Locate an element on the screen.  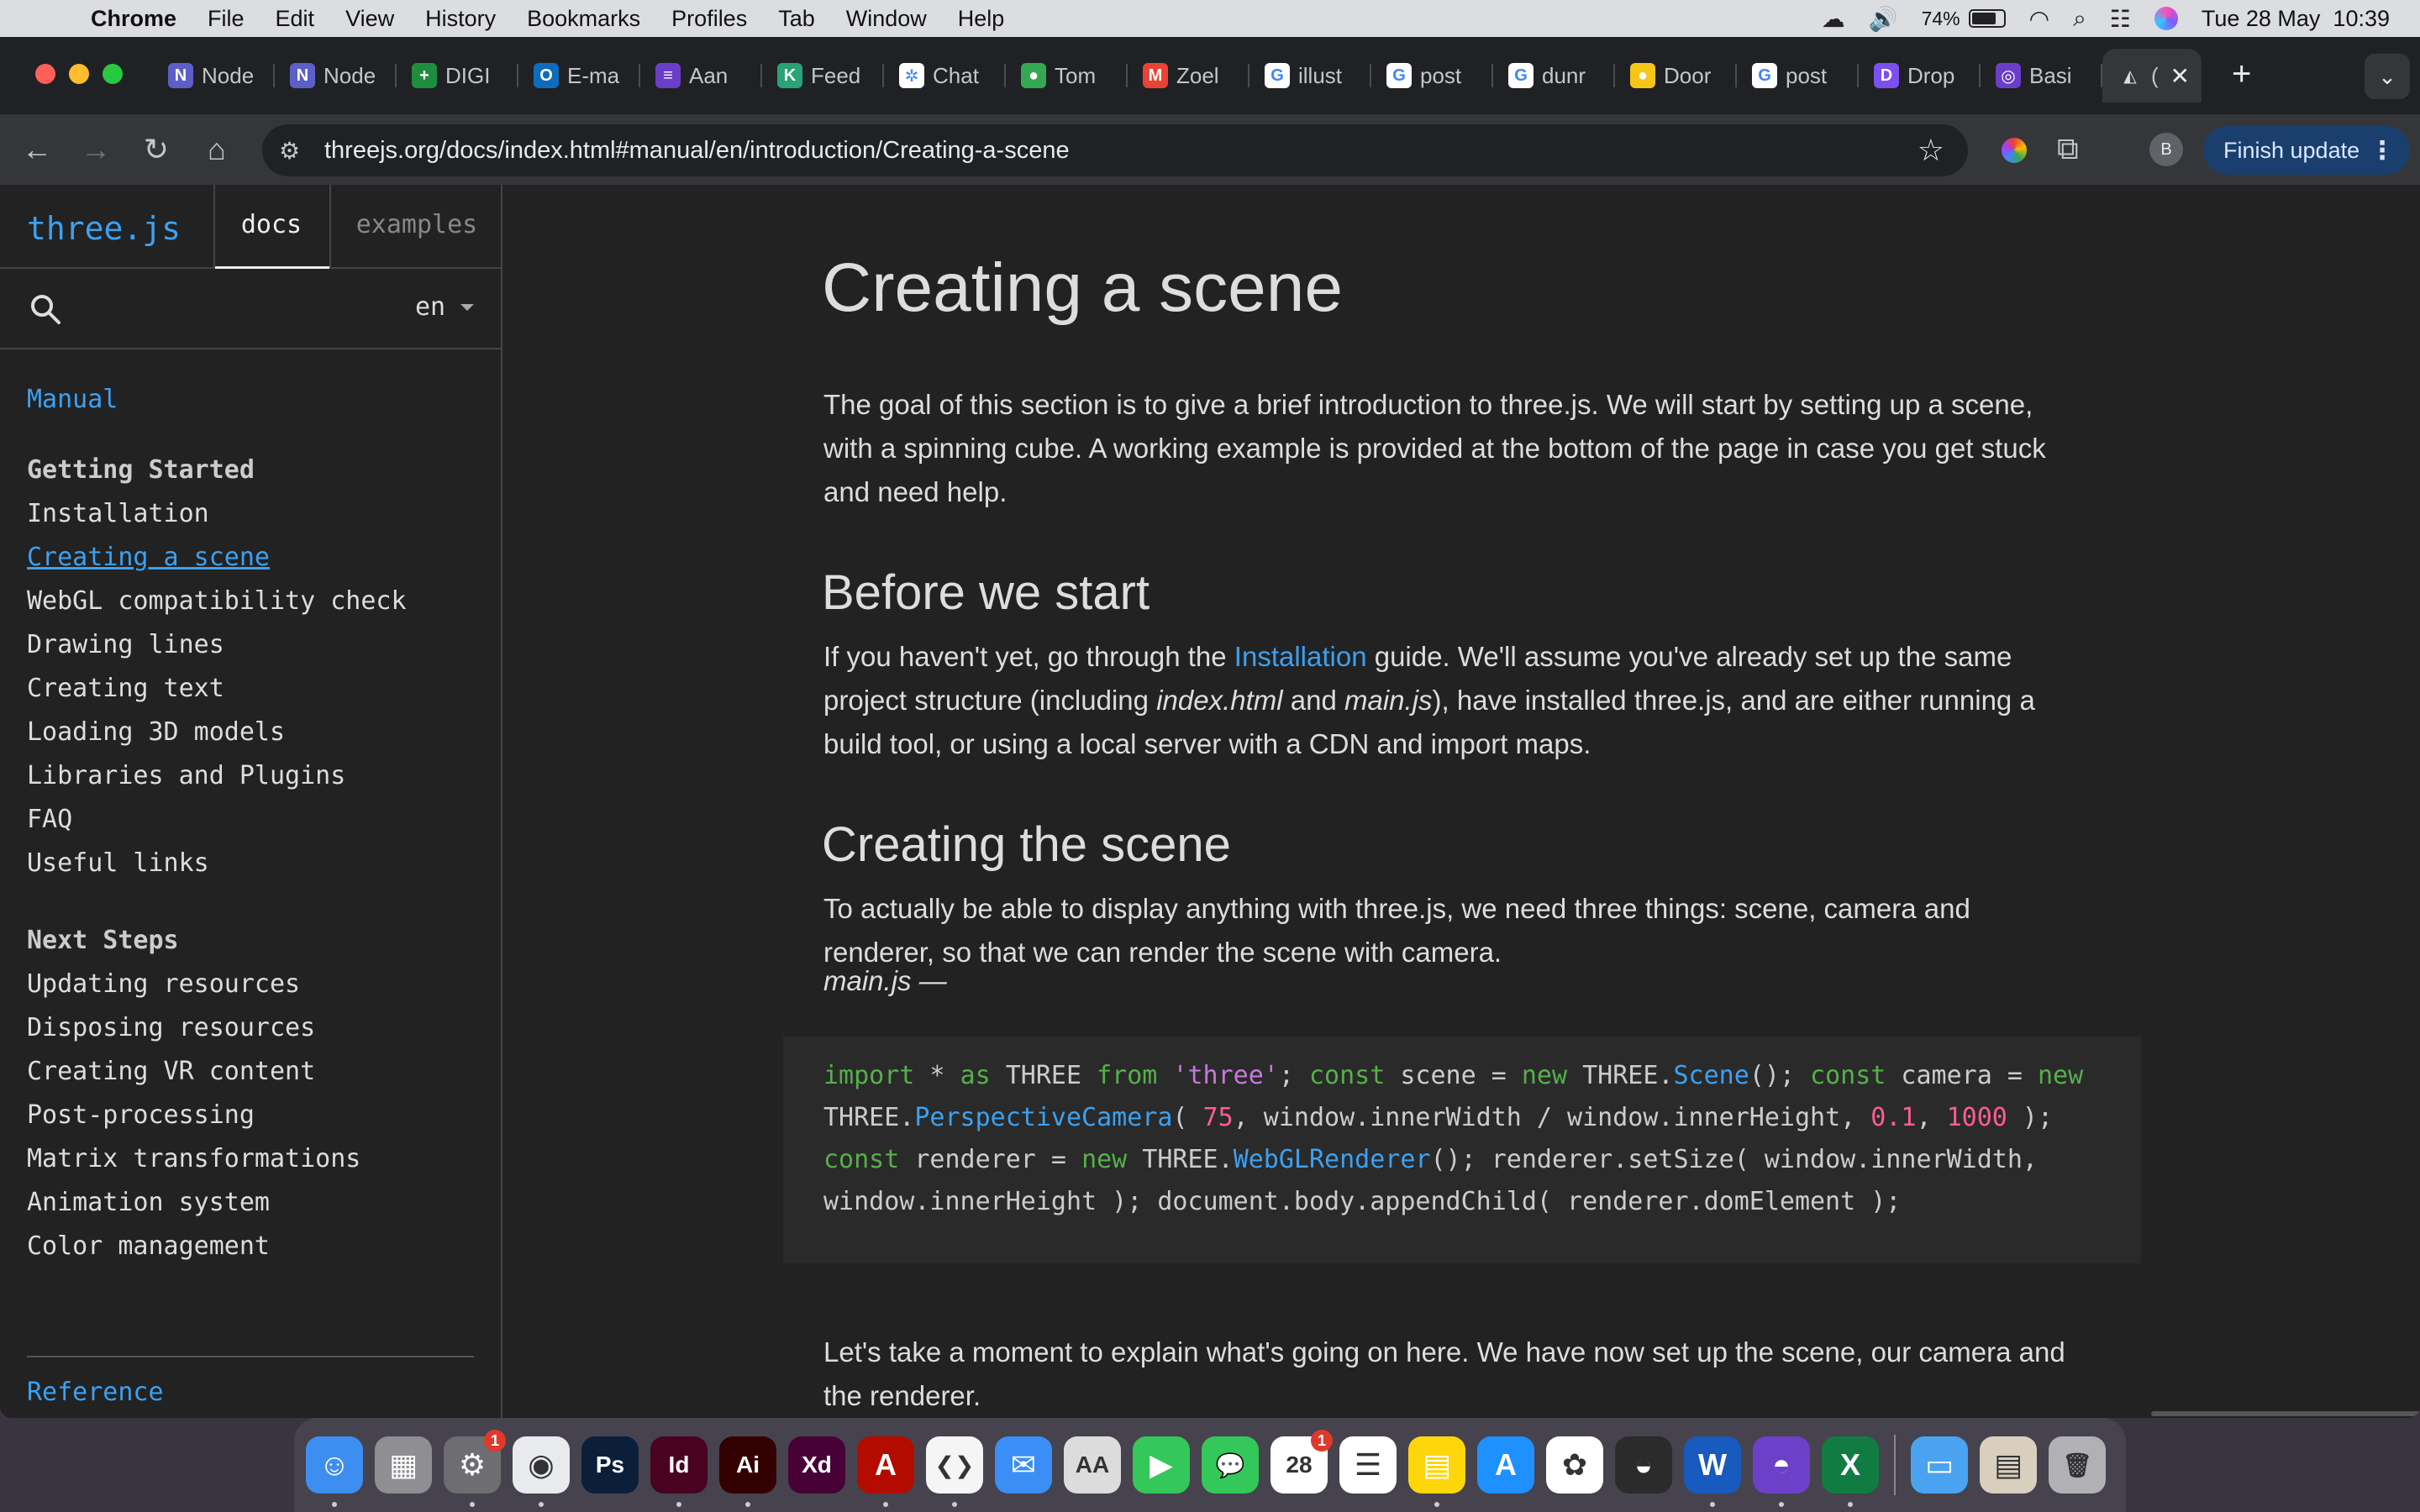
profile-avatar: B is located at coordinates (2166, 149).